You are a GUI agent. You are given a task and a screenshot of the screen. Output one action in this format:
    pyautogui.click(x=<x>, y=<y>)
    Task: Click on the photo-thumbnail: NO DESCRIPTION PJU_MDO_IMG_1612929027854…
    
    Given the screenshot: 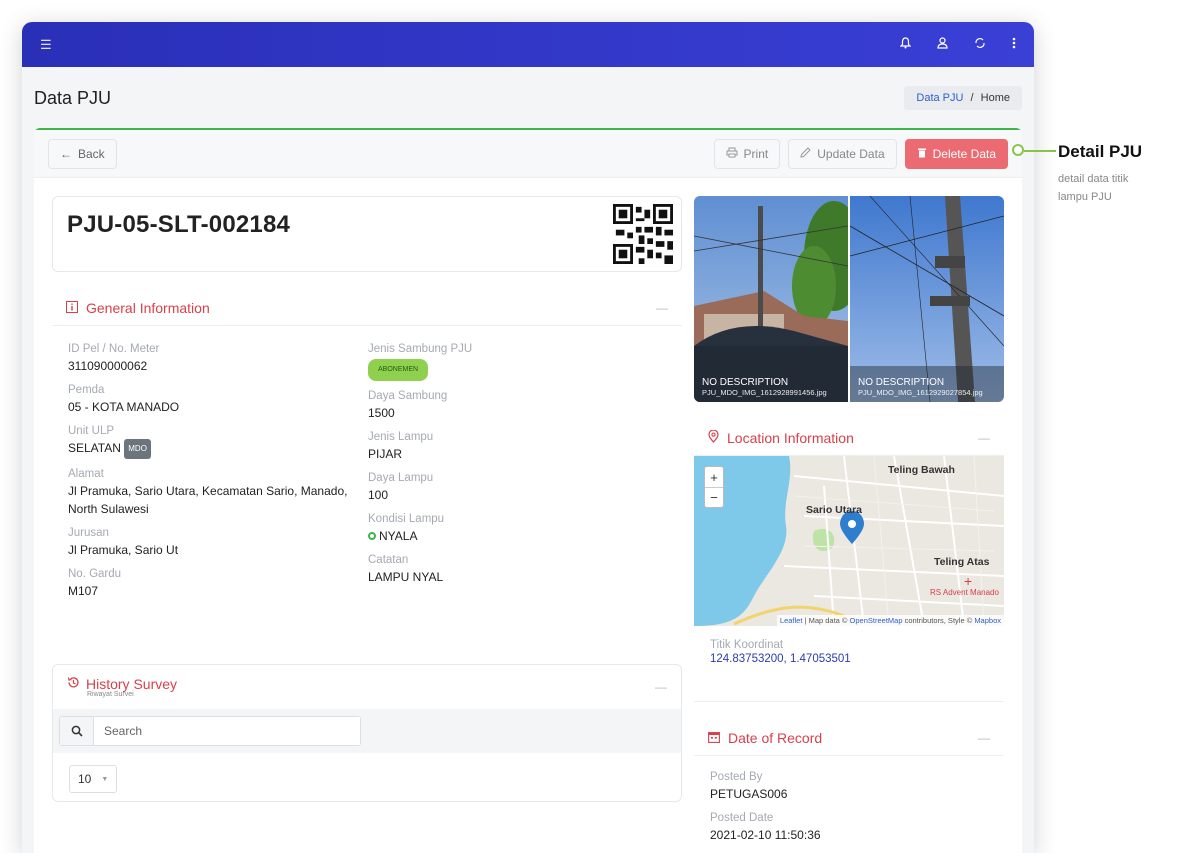 What is the action you would take?
    pyautogui.click(x=927, y=299)
    